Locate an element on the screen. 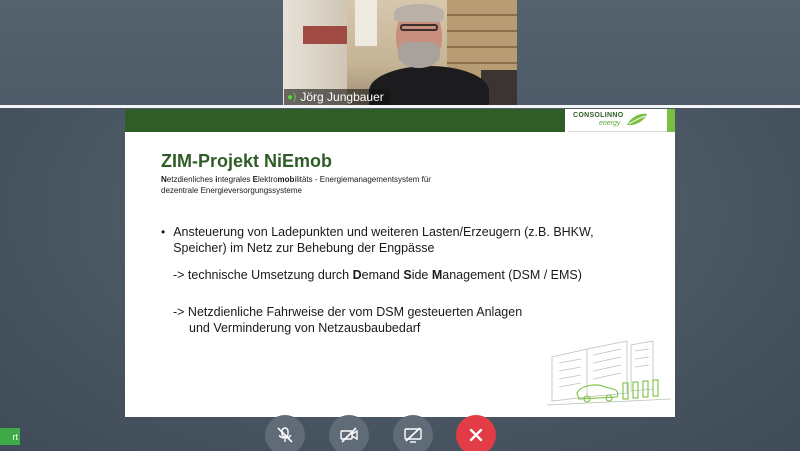  logo-text-sub: energy is located at coordinates (610, 123).